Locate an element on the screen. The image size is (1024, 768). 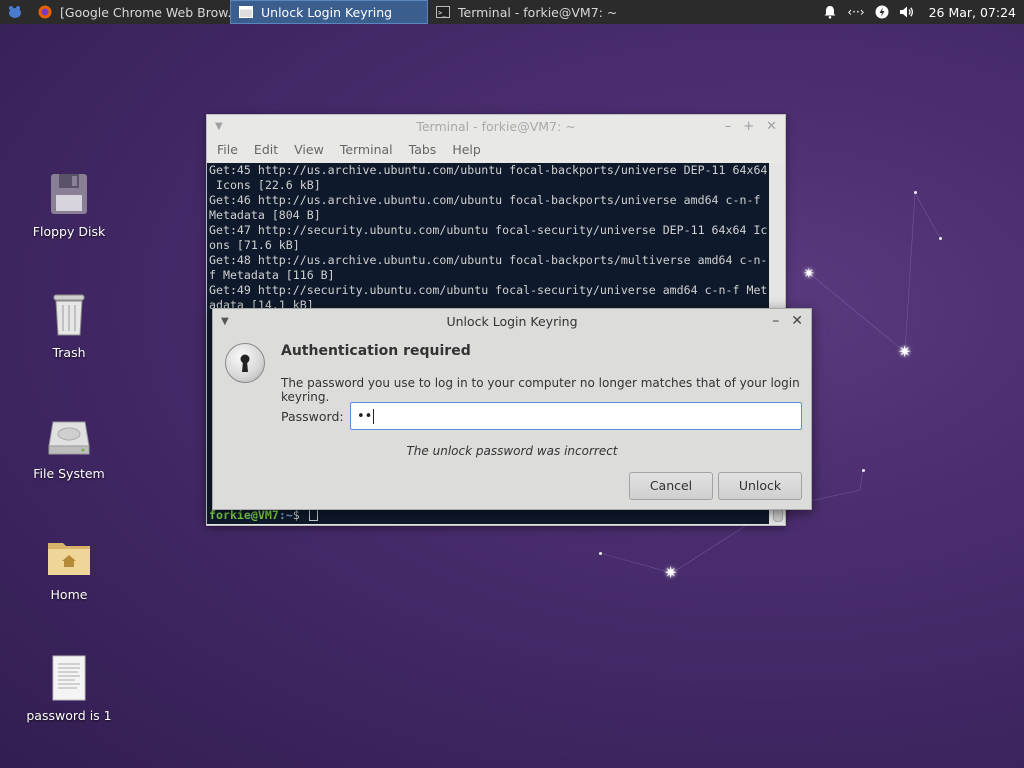
taskbar-item-label: Terminal - forkie@VM7: ~ is located at coordinates (538, 12).